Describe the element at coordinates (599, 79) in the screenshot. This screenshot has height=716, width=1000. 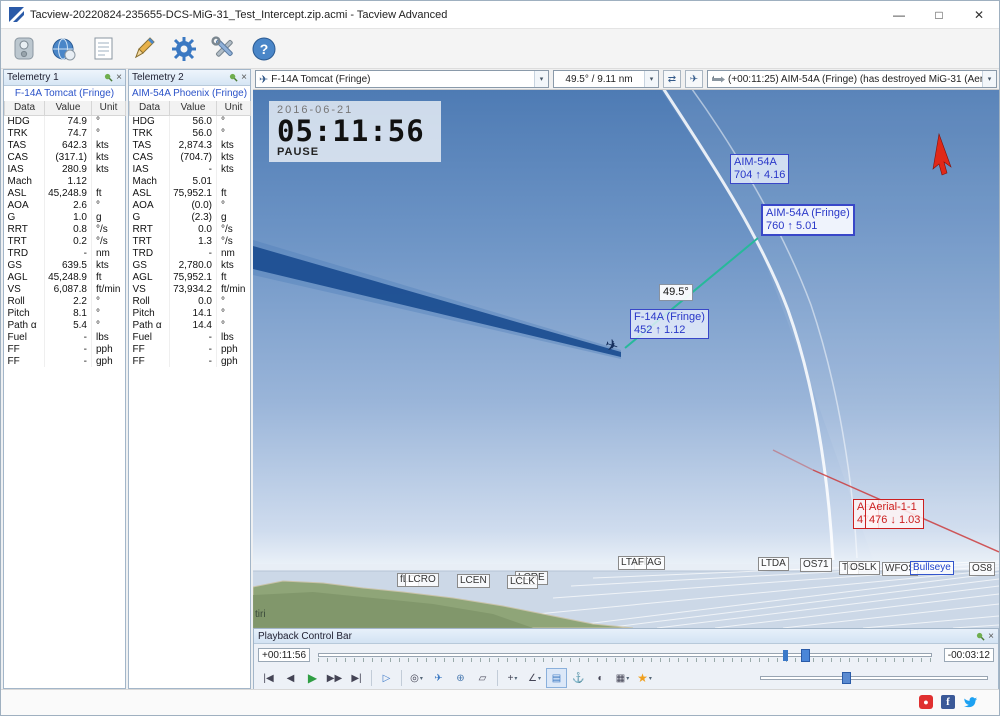
I see `bearing-range-value: 49.5° / 9.11 nm` at that location.